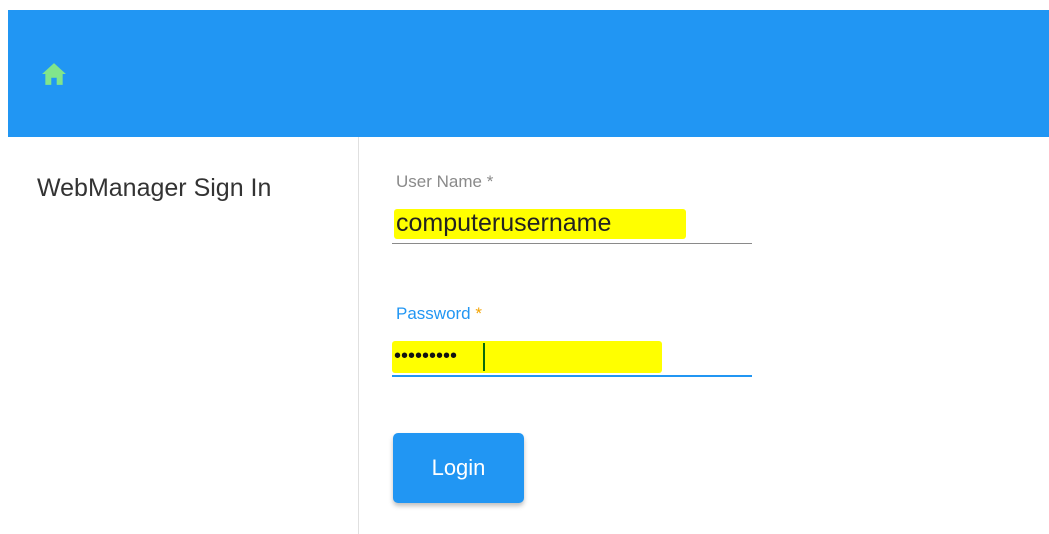 The image size is (1049, 534). Describe the element at coordinates (490, 181) in the screenshot. I see `username-required-mark: *` at that location.